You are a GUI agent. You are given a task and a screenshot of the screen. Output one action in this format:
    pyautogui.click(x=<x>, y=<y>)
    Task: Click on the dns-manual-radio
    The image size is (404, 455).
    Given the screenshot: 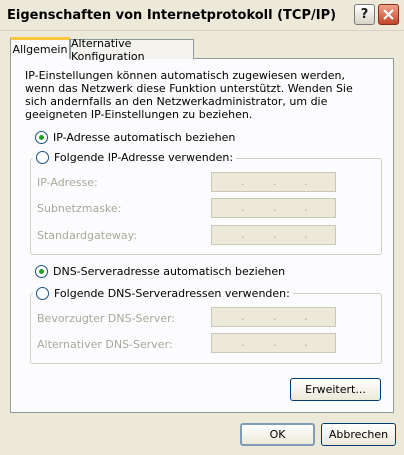 What is the action you would take?
    pyautogui.click(x=42, y=293)
    